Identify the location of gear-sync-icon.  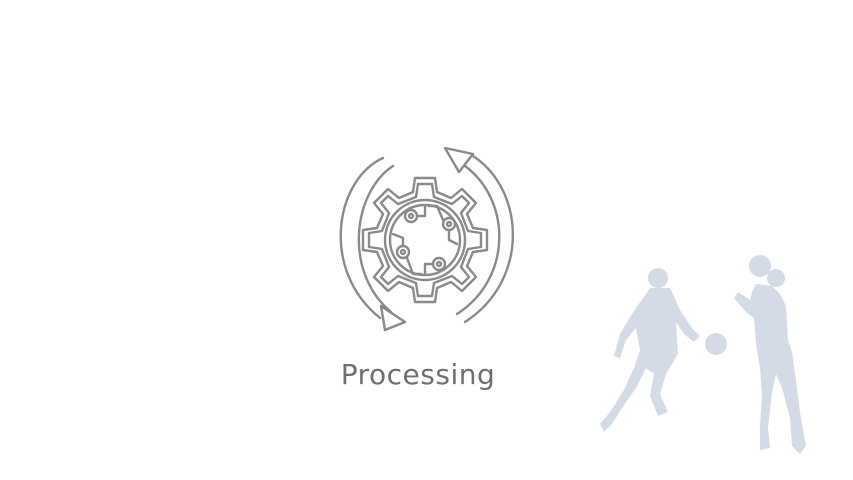
(425, 240).